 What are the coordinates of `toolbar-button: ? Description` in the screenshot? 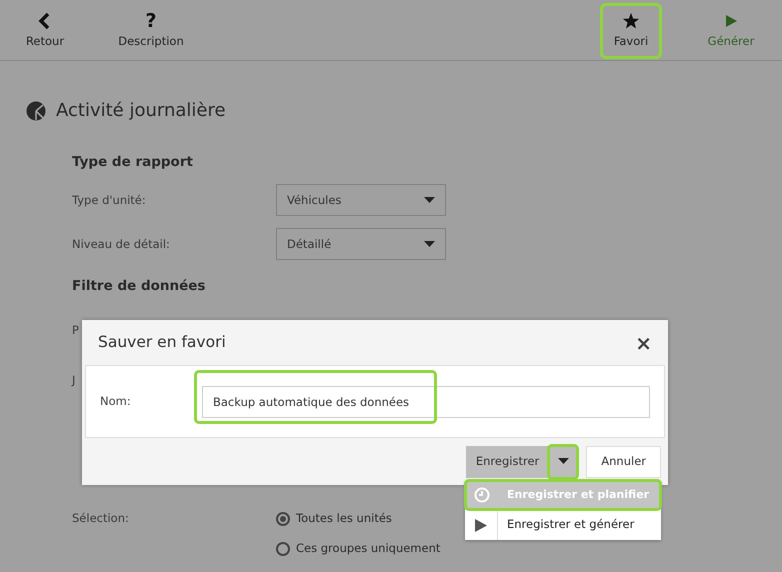 It's located at (151, 31).